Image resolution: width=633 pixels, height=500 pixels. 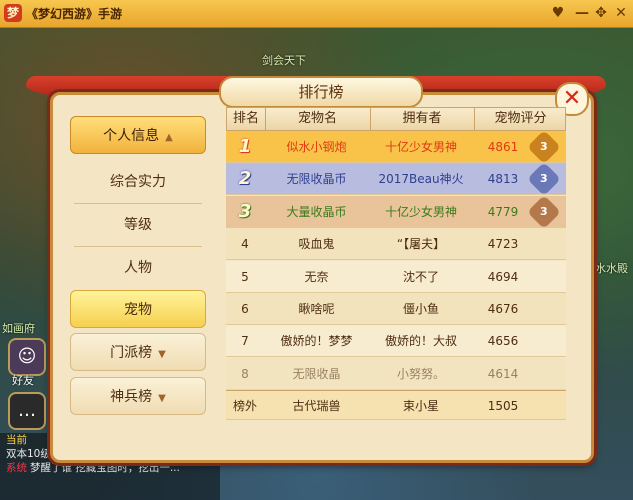 What do you see at coordinates (421, 244) in the screenshot?
I see `owner-cell: “【屠夫】` at bounding box center [421, 244].